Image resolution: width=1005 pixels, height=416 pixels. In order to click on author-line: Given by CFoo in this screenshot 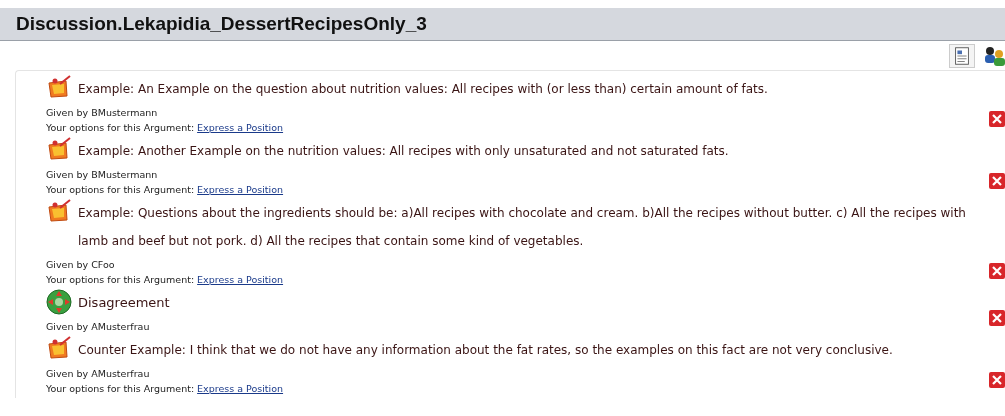, I will do `click(80, 264)`.